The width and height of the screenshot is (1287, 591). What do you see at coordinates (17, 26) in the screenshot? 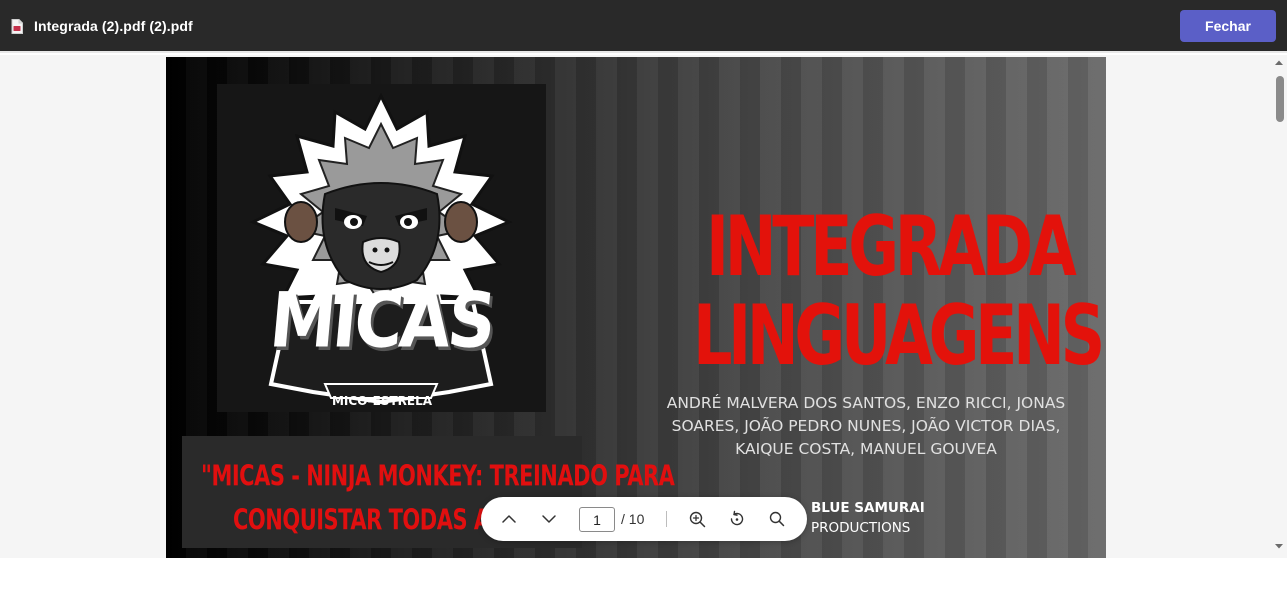
I see `pdf-file-icon` at bounding box center [17, 26].